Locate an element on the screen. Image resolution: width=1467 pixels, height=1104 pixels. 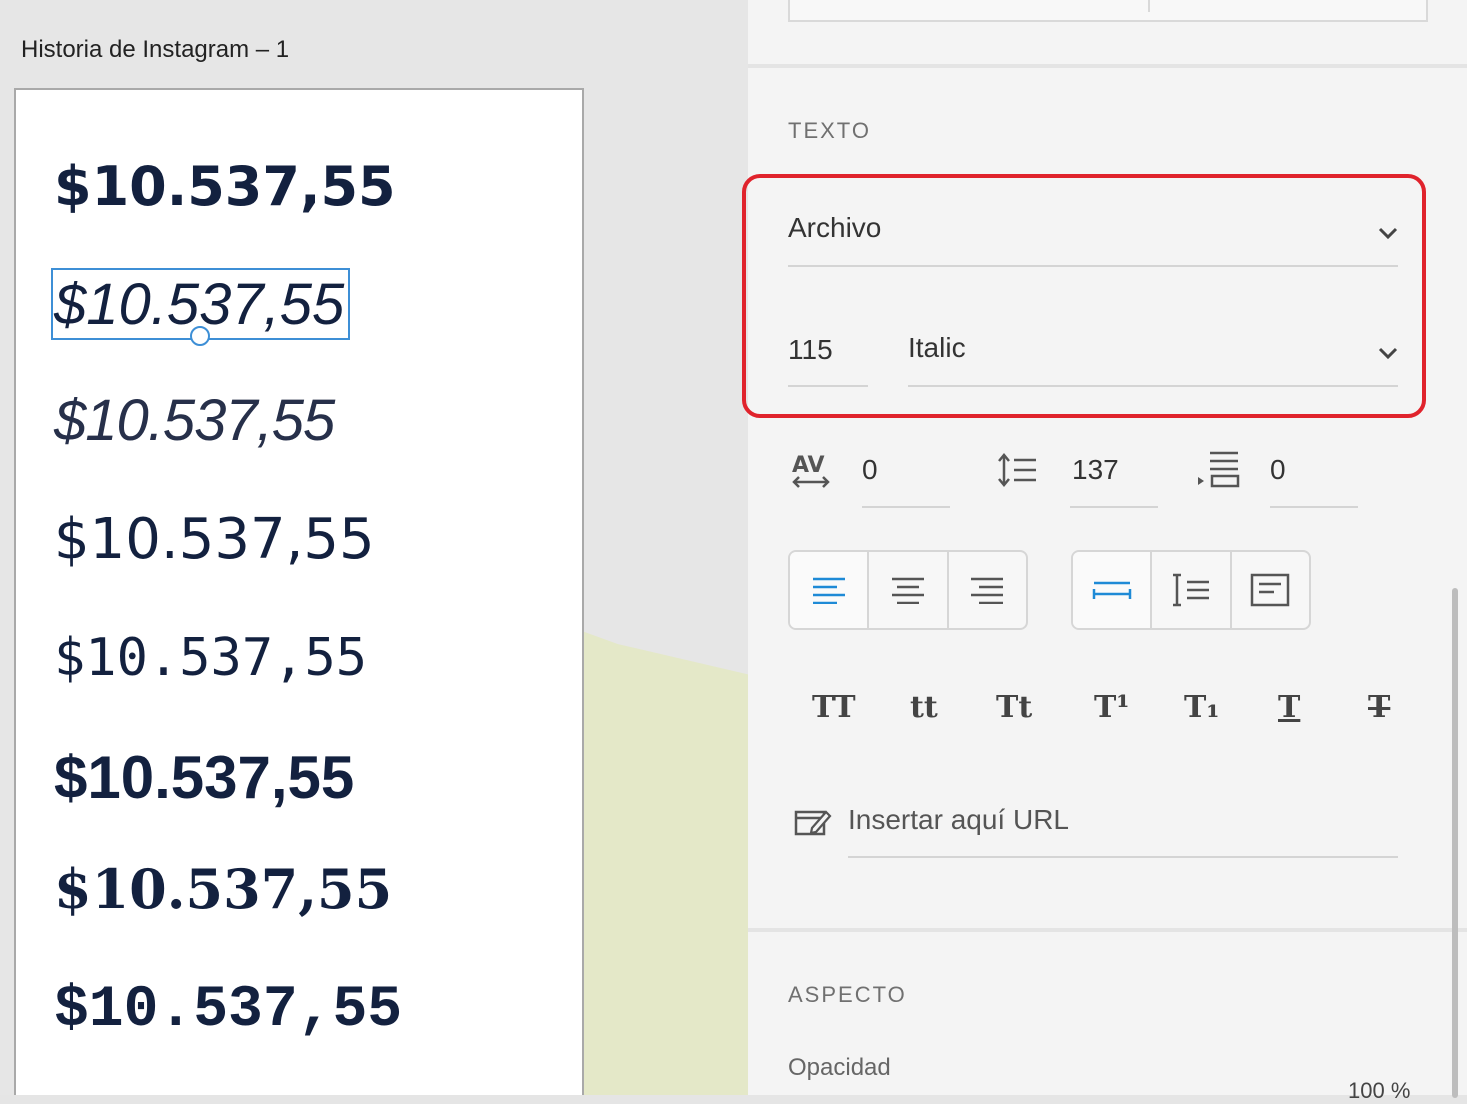
character-spacing-underline is located at coordinates (906, 507).